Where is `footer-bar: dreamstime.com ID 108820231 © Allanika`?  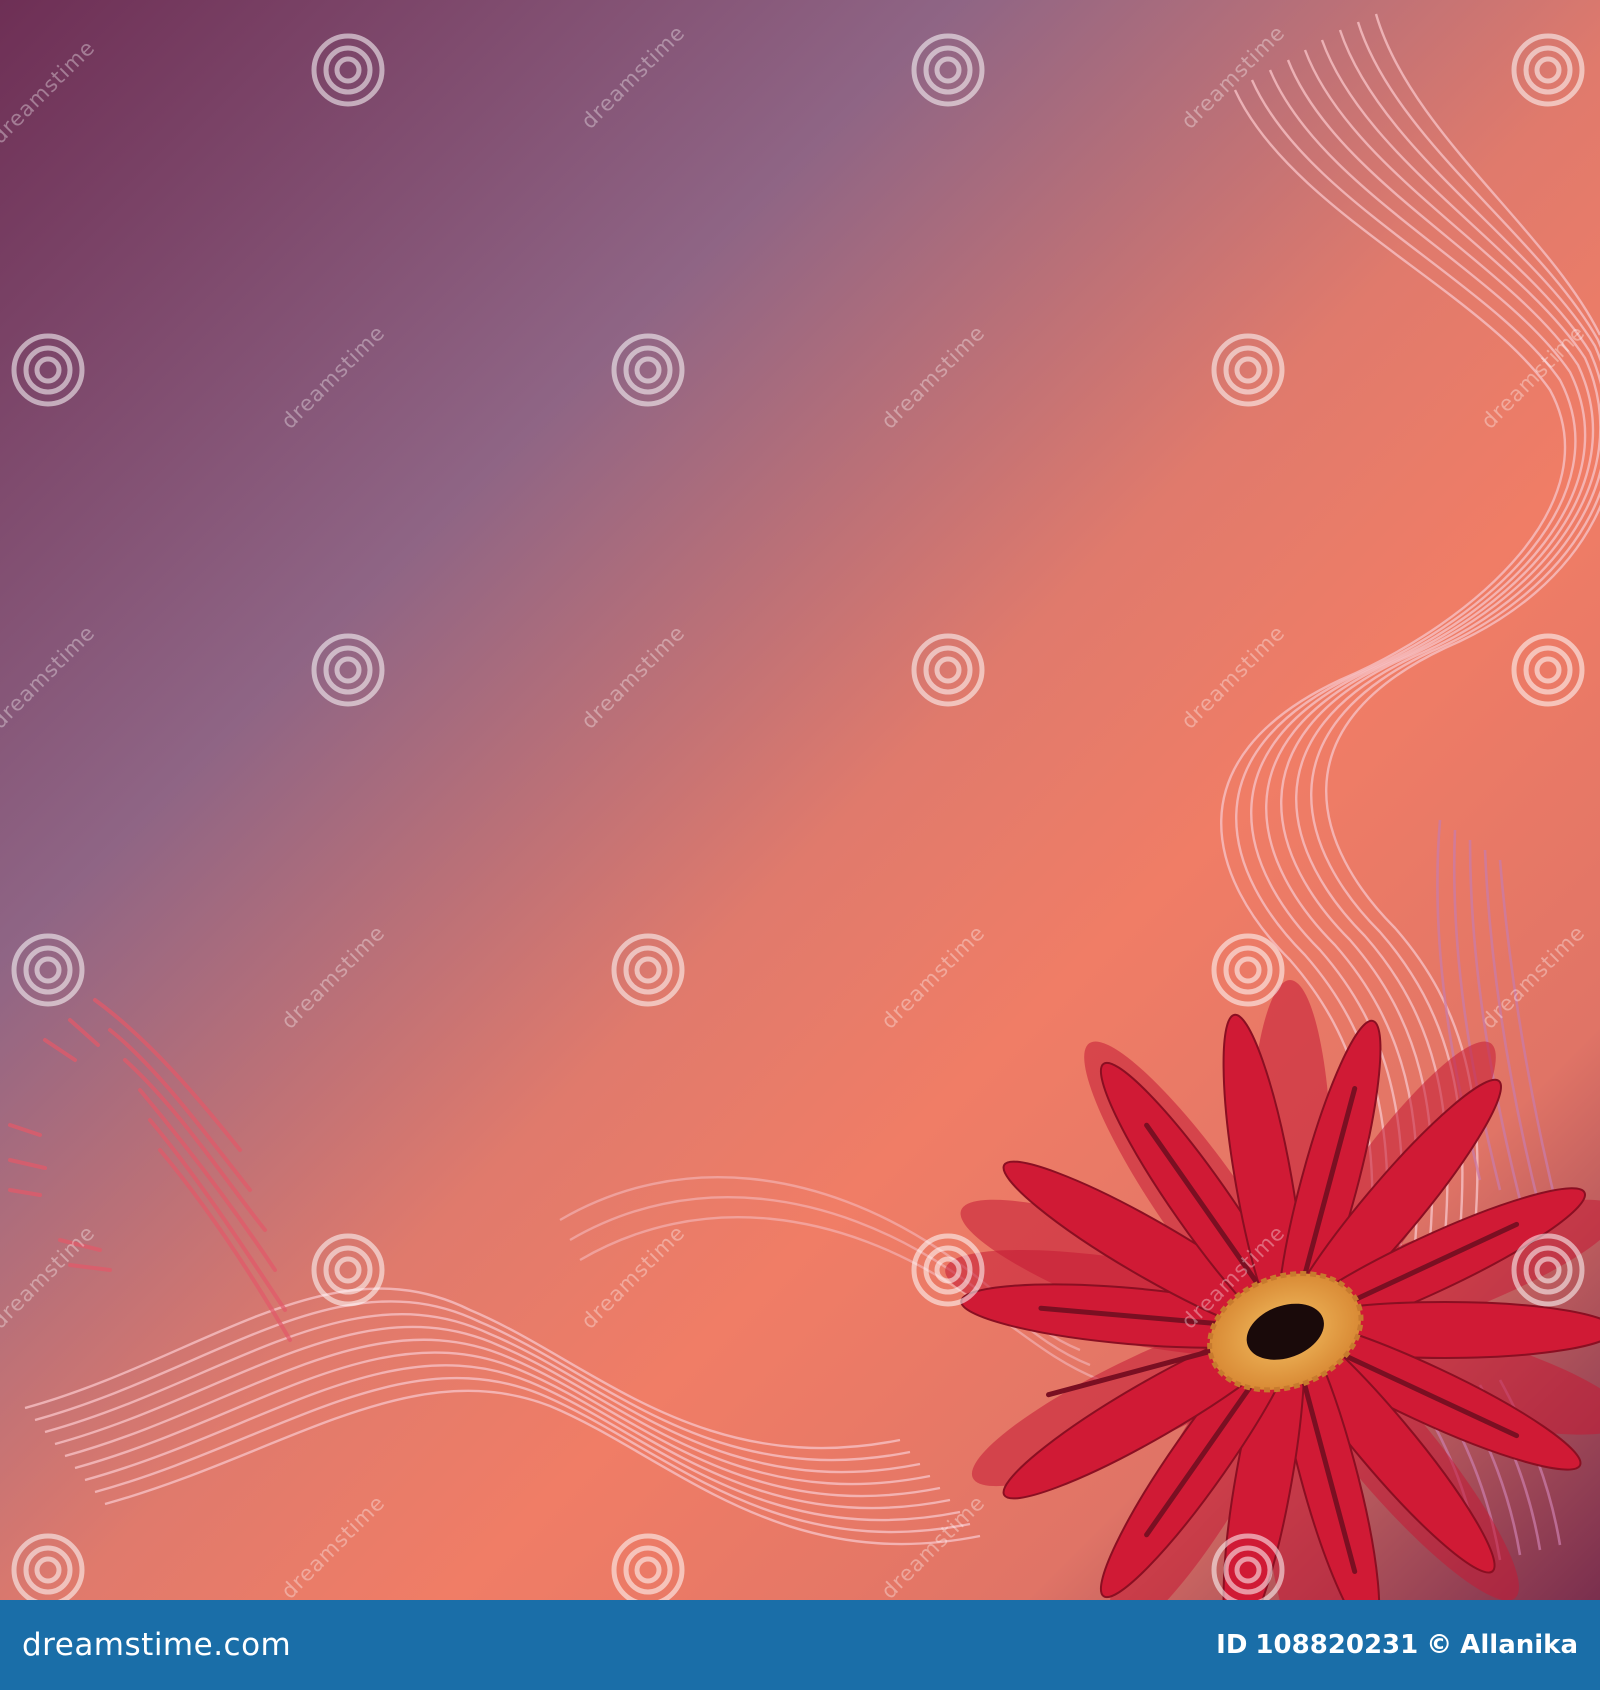 footer-bar: dreamstime.com ID 108820231 © Allanika is located at coordinates (800, 1645).